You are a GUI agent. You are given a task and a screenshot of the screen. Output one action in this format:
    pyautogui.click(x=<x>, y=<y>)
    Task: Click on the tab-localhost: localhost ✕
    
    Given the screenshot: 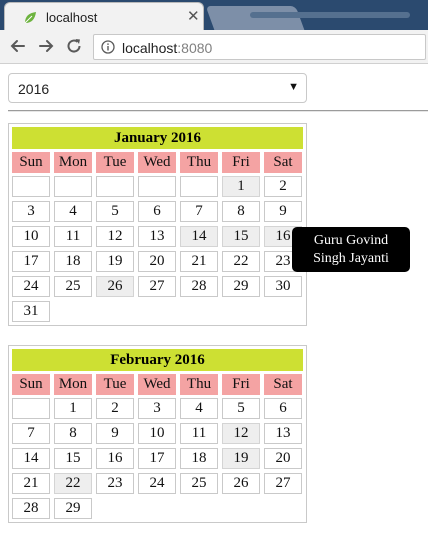 What is the action you would take?
    pyautogui.click(x=104, y=16)
    